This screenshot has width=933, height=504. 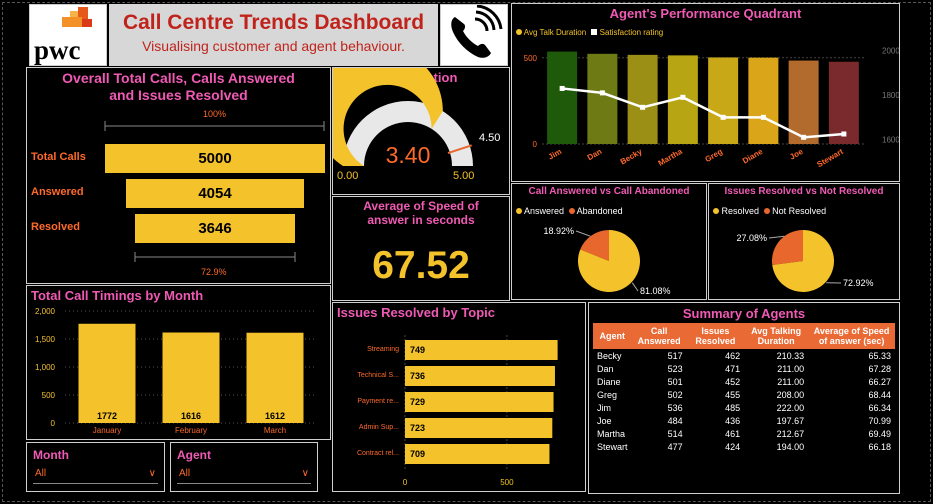 I want to click on quadrant-category-label: Becky, so click(x=631, y=157).